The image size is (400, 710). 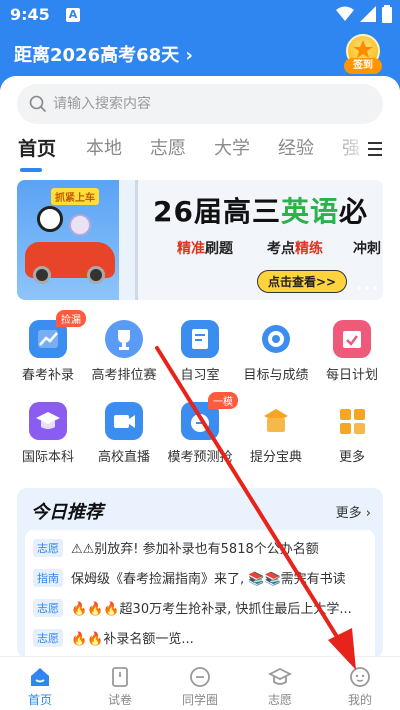 What do you see at coordinates (200, 154) in the screenshot?
I see `category-tabs: 首页 本地 志愿 大学 经验 强` at bounding box center [200, 154].